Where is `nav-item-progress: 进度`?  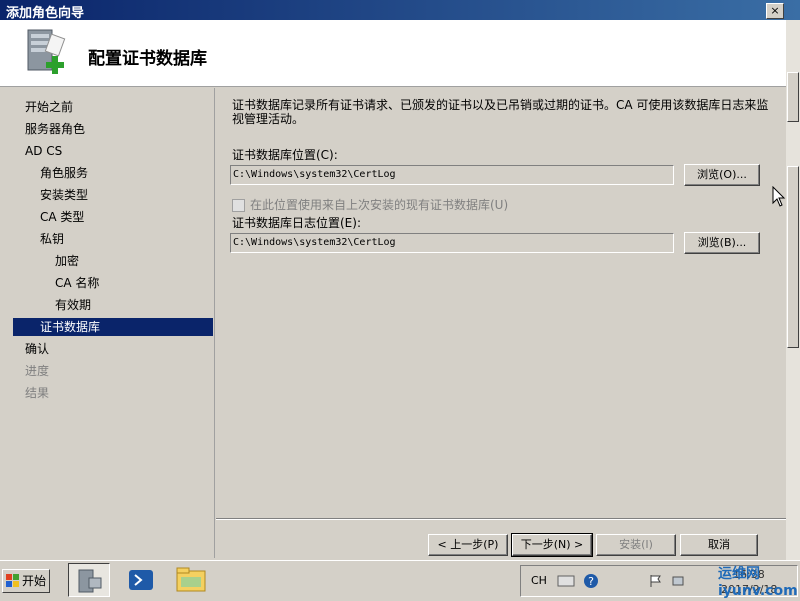
nav-item-progress: 进度 is located at coordinates (37, 371).